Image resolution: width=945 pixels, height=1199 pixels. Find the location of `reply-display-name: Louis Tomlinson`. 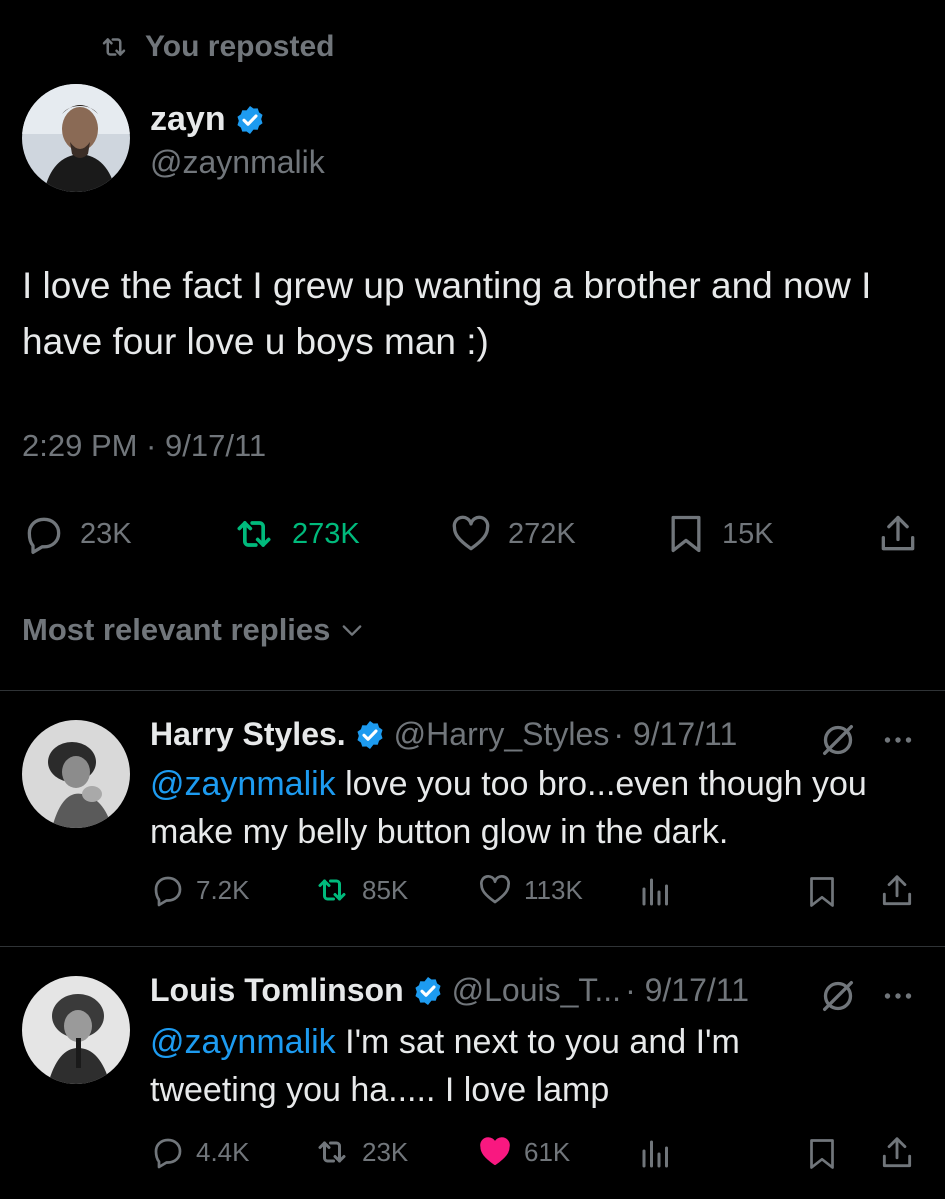

reply-display-name: Louis Tomlinson is located at coordinates (277, 990).